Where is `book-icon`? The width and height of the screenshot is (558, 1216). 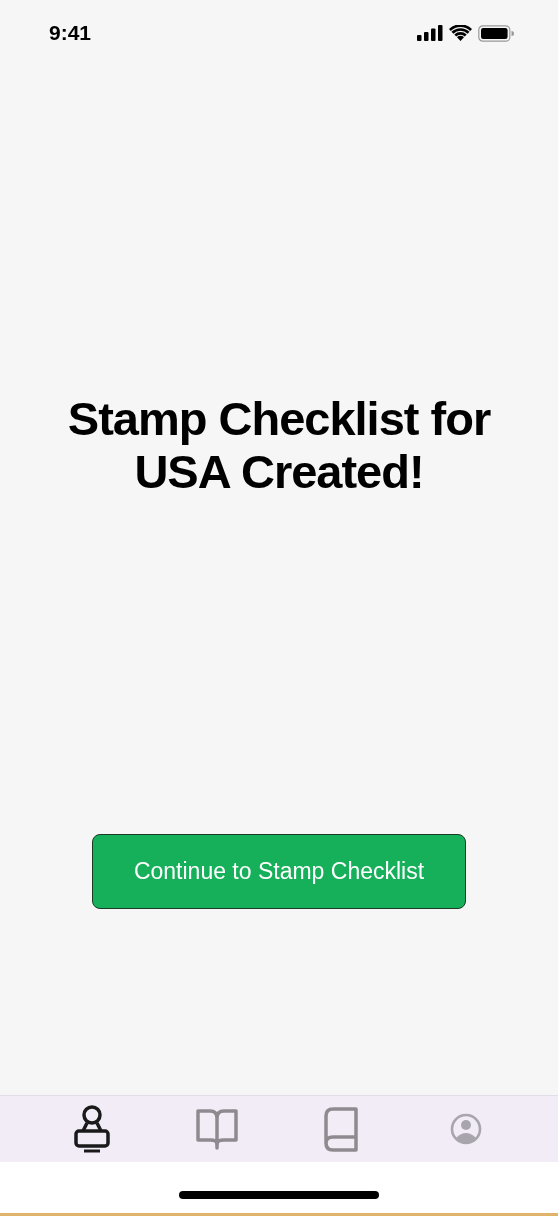 book-icon is located at coordinates (341, 1129).